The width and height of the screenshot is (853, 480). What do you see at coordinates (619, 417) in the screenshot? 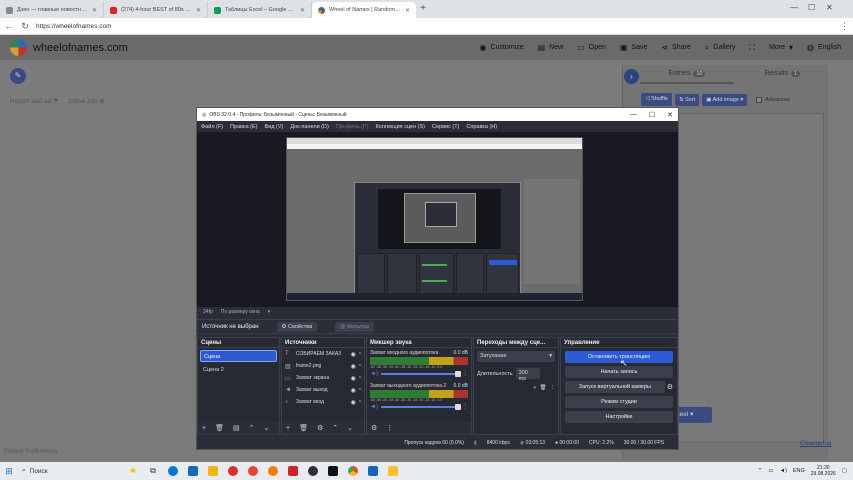
I see `settings-button: Настройки` at bounding box center [619, 417].